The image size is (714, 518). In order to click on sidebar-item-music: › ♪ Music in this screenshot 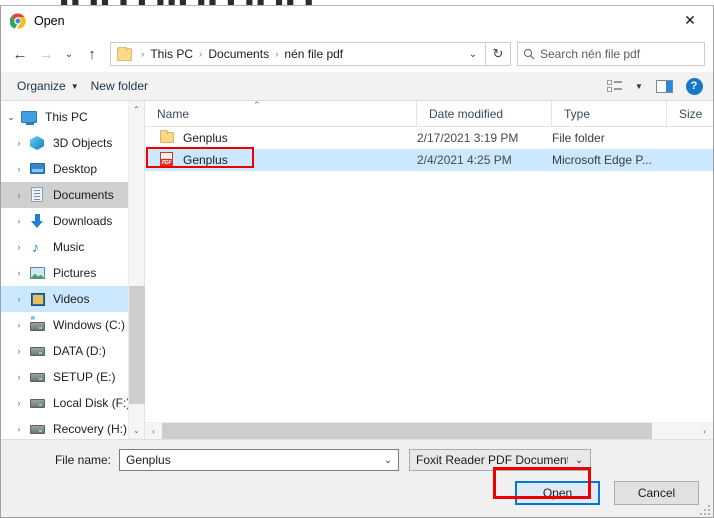, I will do `click(64, 247)`.